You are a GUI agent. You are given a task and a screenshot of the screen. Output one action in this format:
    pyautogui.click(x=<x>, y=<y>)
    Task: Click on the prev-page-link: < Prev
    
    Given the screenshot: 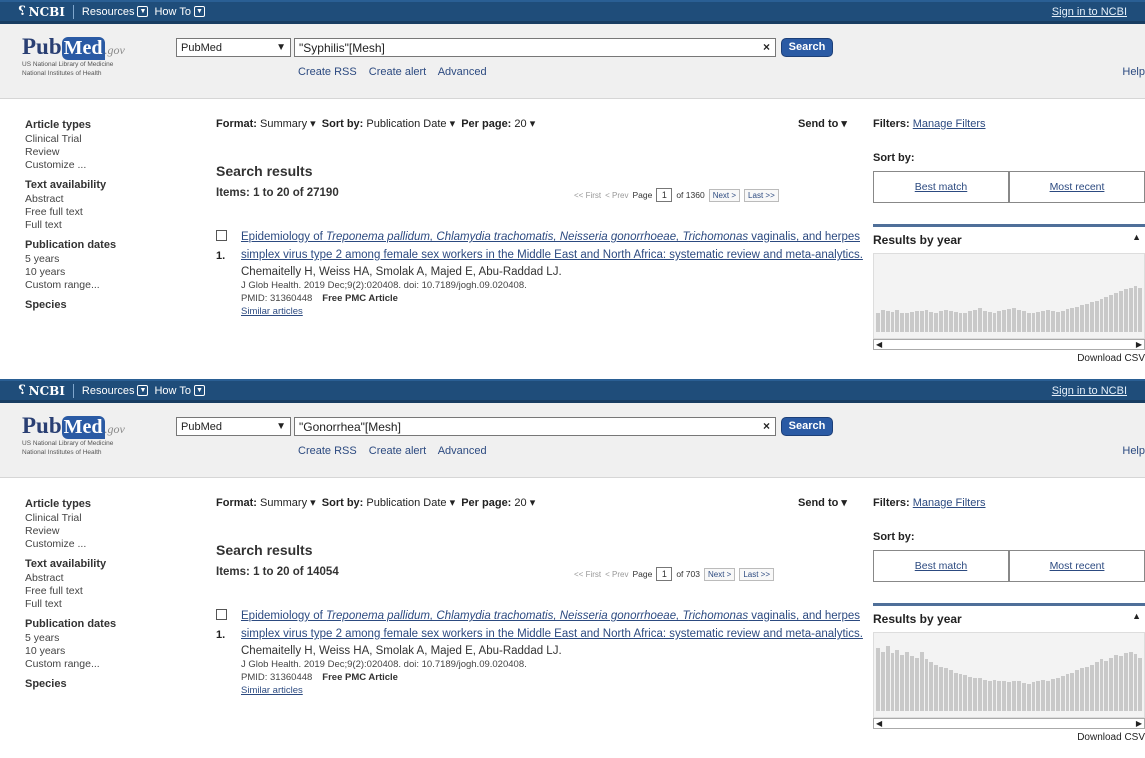 What is the action you would take?
    pyautogui.click(x=616, y=195)
    